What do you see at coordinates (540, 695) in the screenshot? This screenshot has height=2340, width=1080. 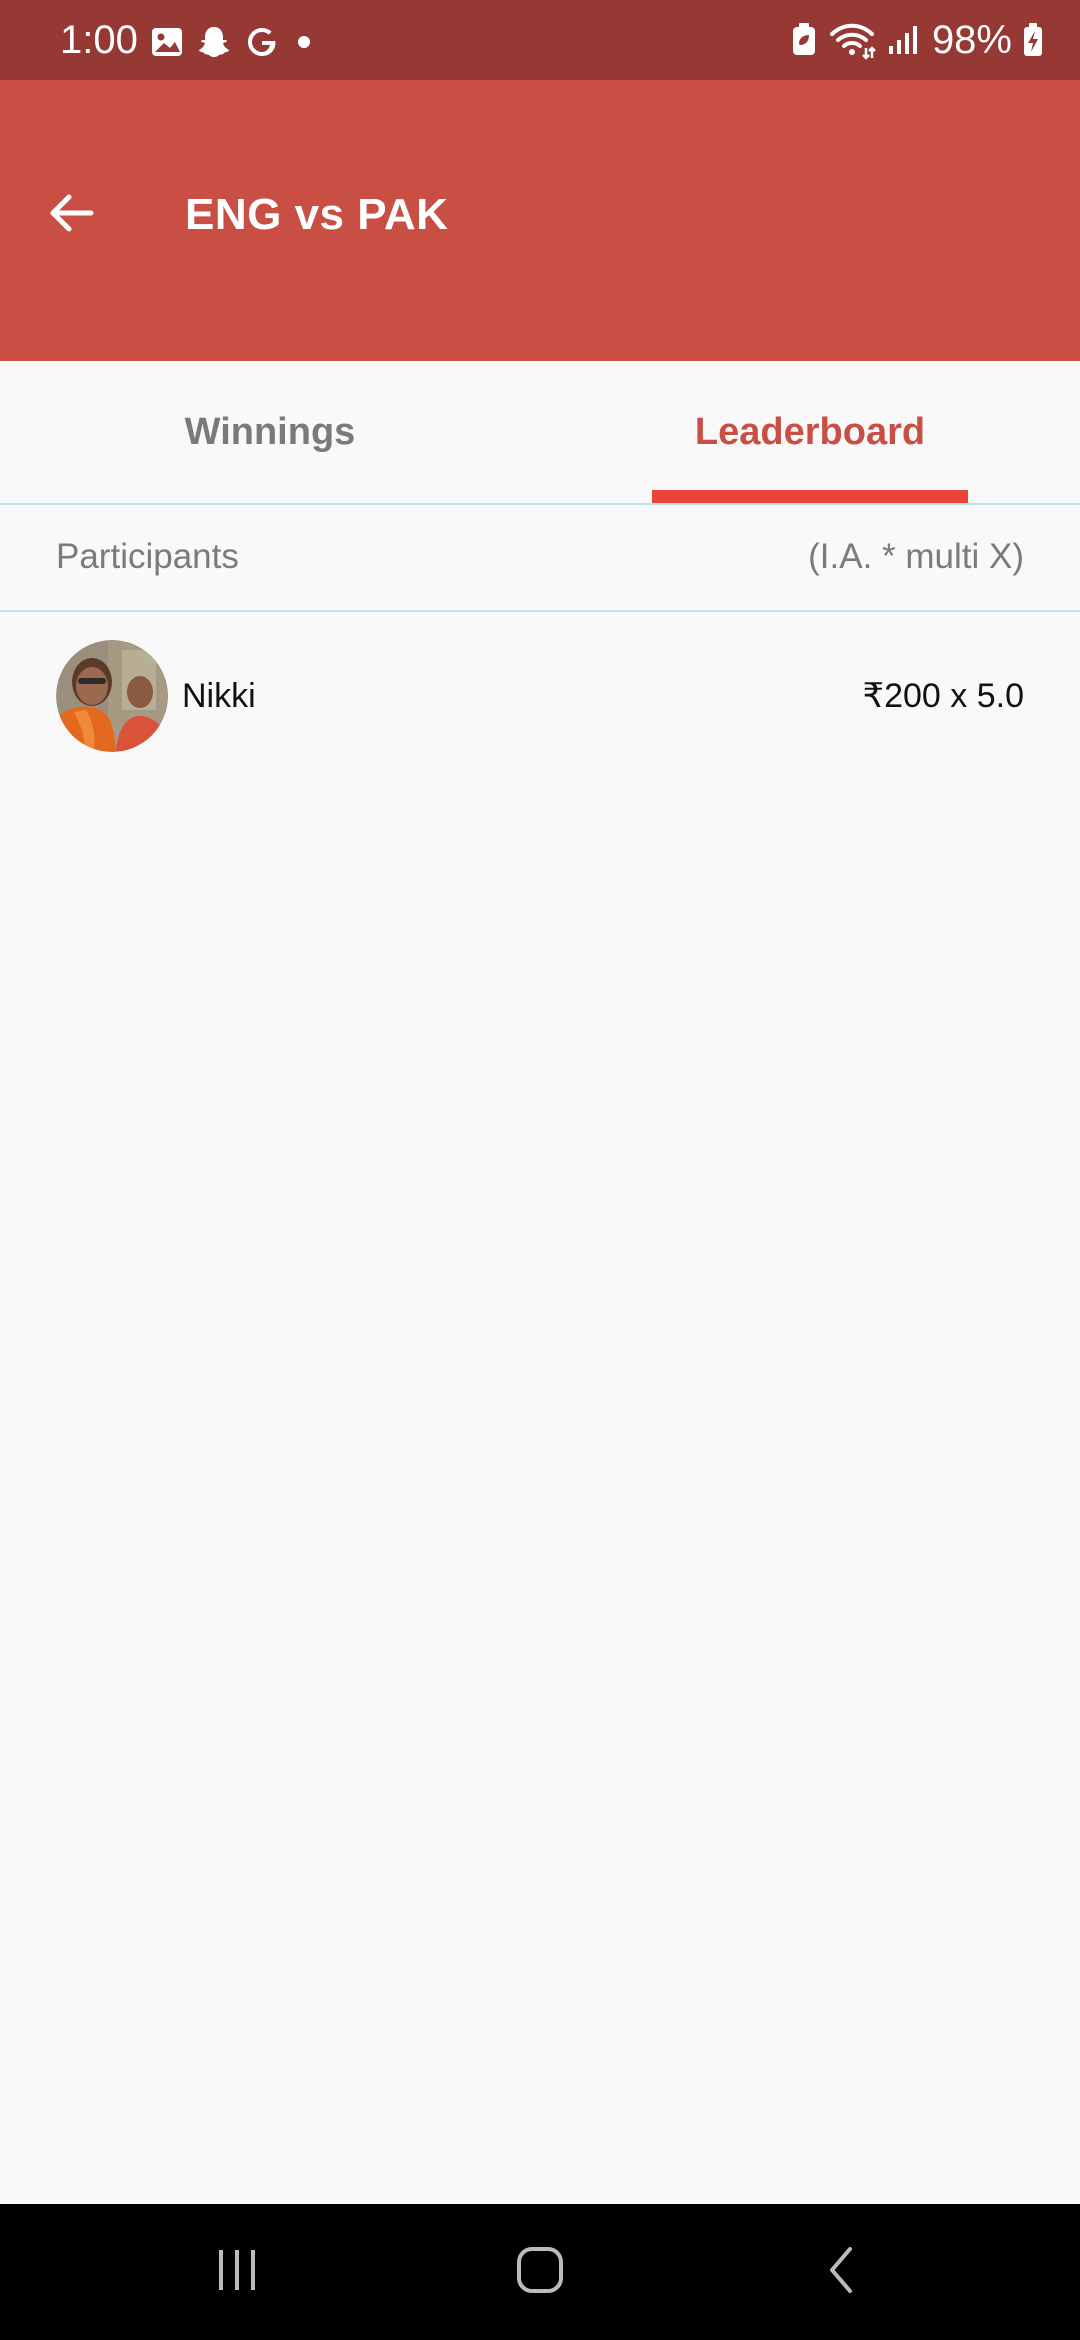 I see `participant-row: Nikki ₹200 x 5.0` at bounding box center [540, 695].